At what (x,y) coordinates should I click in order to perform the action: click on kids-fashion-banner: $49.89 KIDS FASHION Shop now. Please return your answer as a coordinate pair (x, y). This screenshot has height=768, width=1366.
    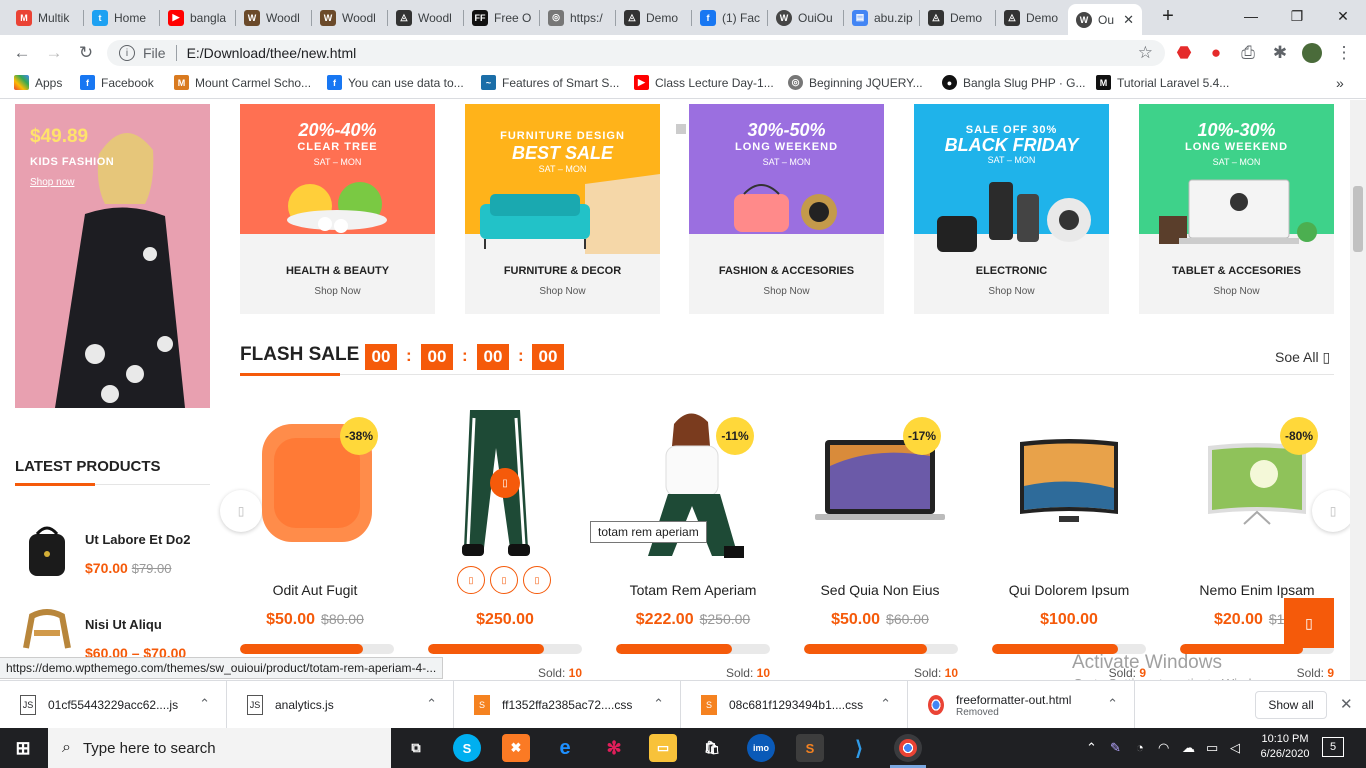
    Looking at the image, I should click on (112, 256).